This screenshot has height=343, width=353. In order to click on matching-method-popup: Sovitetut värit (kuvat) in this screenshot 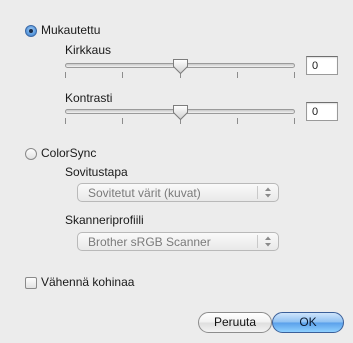, I will do `click(178, 192)`.